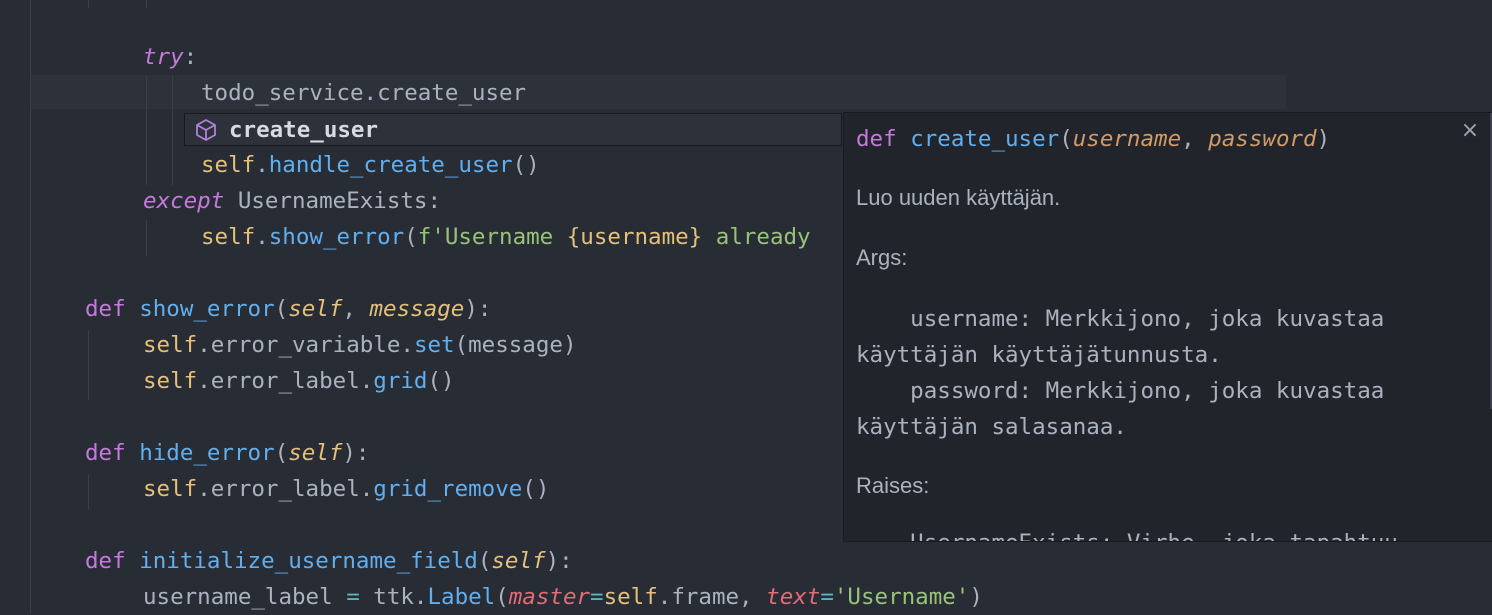 The height and width of the screenshot is (615, 1492). What do you see at coordinates (1470, 131) in the screenshot?
I see `close-icon: ×` at bounding box center [1470, 131].